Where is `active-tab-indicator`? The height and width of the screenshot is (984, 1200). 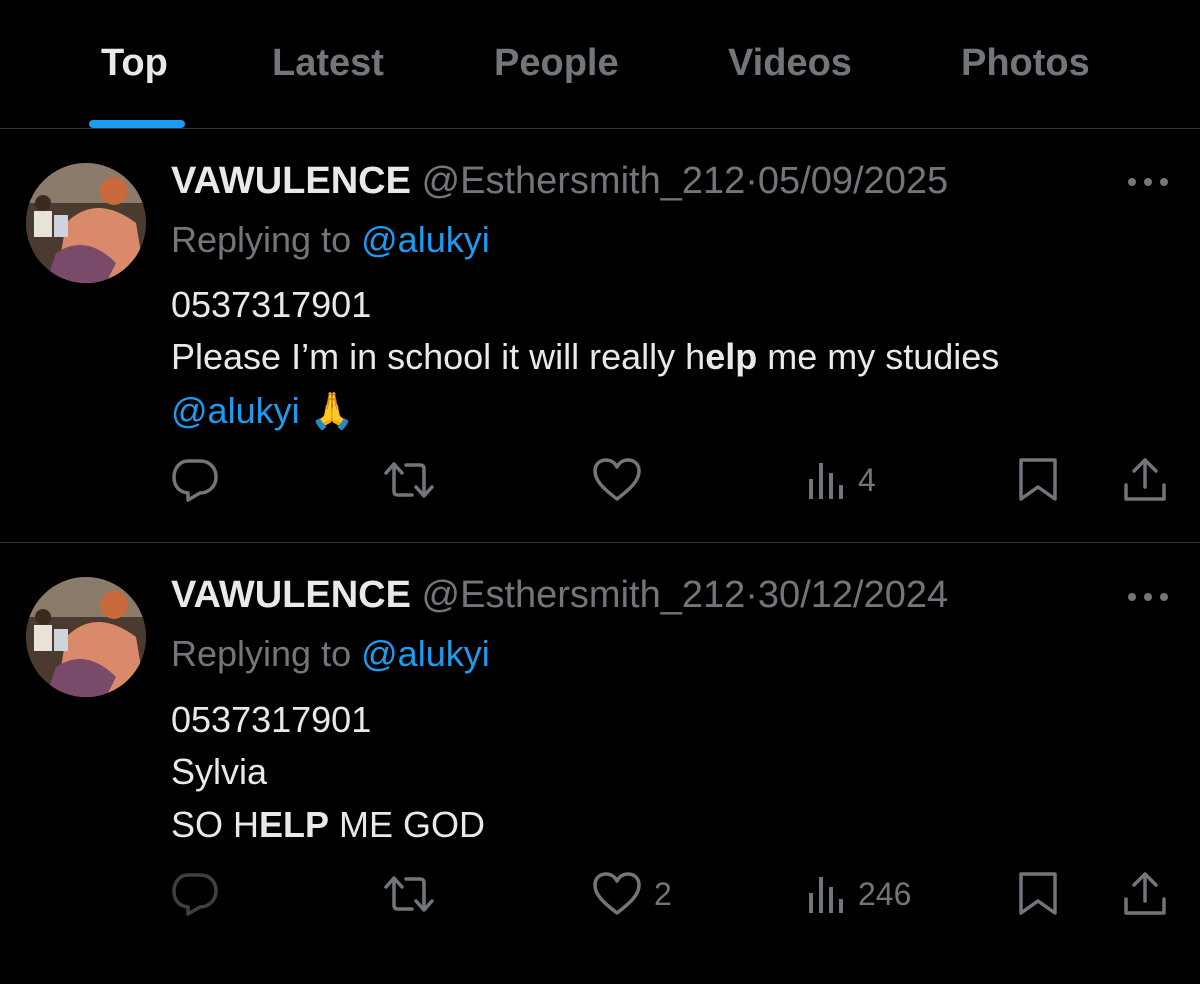 active-tab-indicator is located at coordinates (137, 124).